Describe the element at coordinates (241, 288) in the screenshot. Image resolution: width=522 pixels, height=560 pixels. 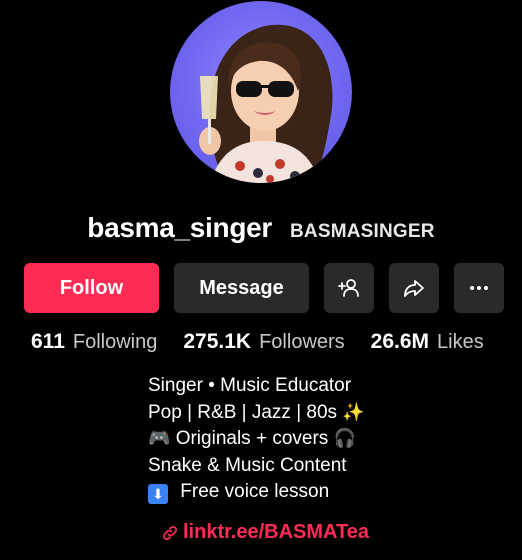
I see `message-button: Message` at that location.